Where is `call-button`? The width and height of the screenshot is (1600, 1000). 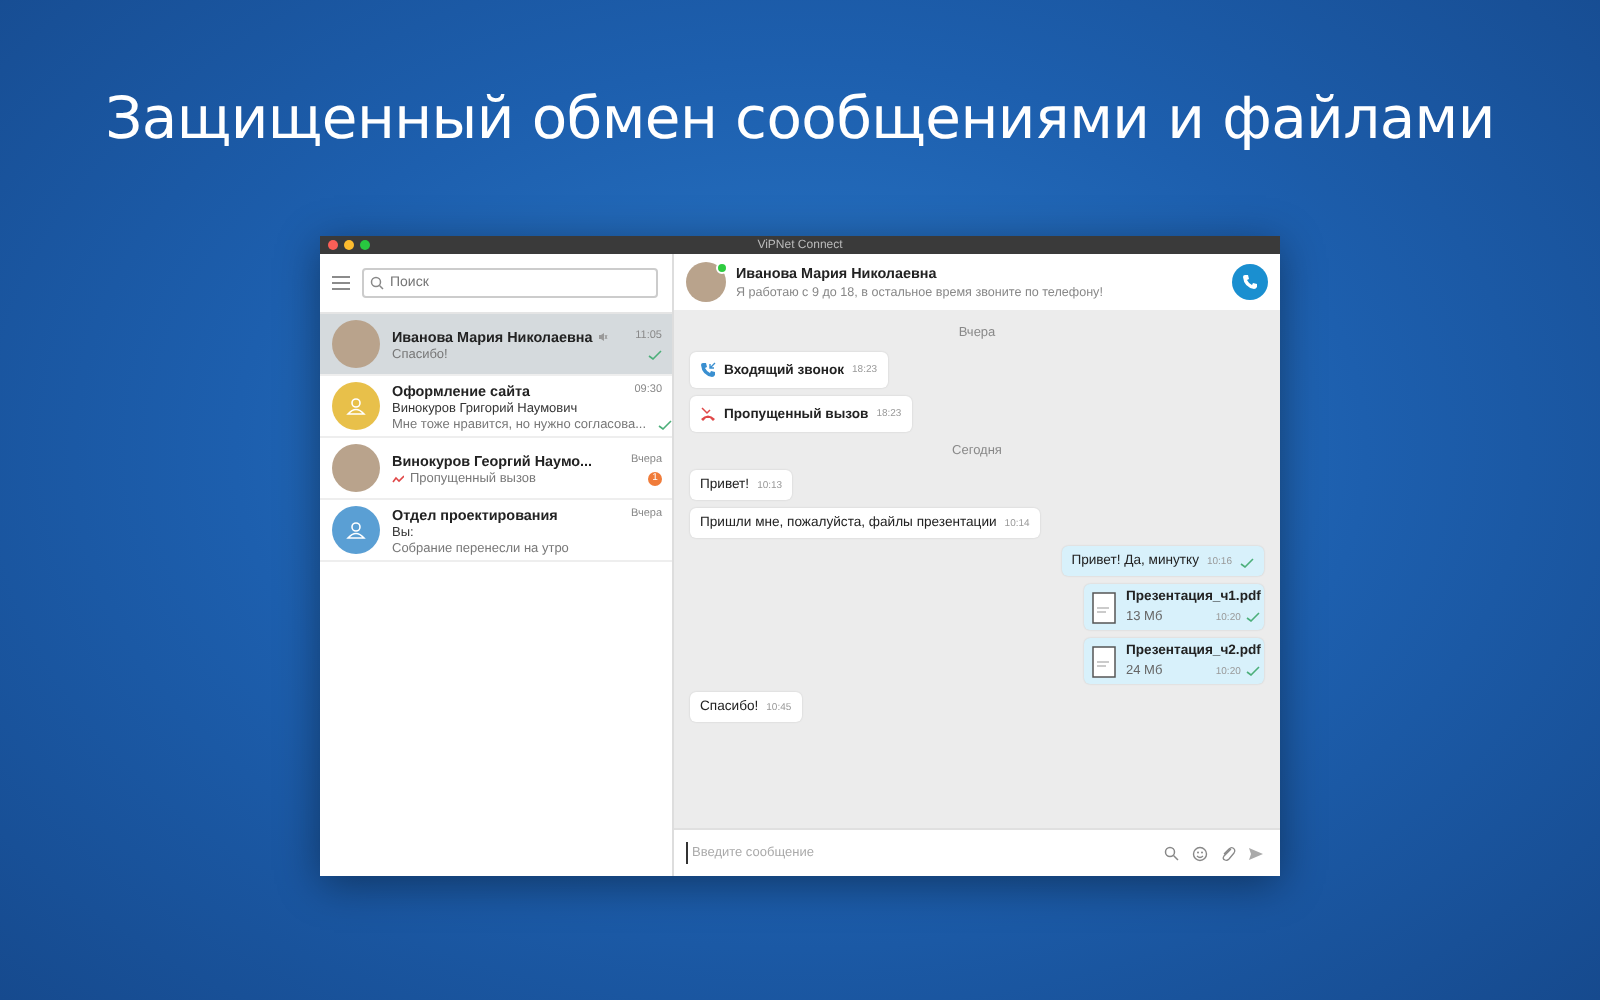
call-button is located at coordinates (1250, 282).